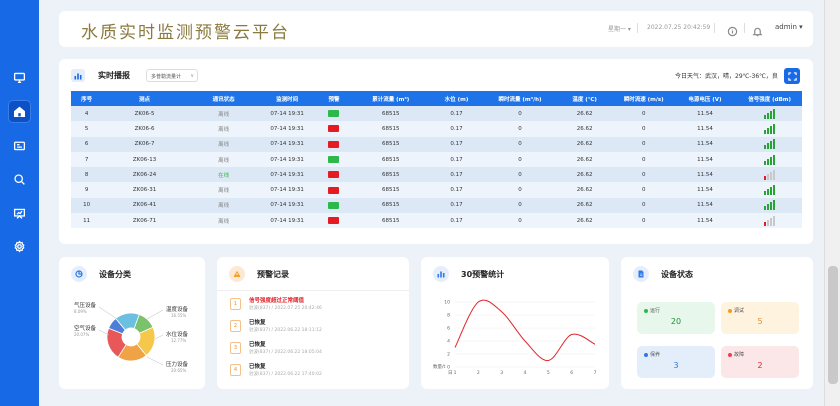 This screenshot has width=840, height=406. What do you see at coordinates (19, 145) in the screenshot?
I see `sidebar-card-button` at bounding box center [19, 145].